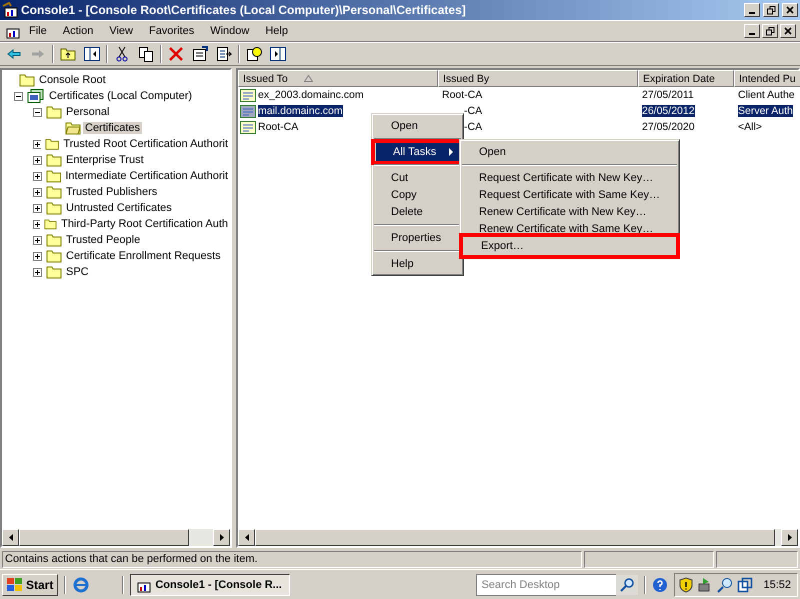 The width and height of the screenshot is (800, 599). I want to click on menu-bar-item: Favorites, so click(172, 31).